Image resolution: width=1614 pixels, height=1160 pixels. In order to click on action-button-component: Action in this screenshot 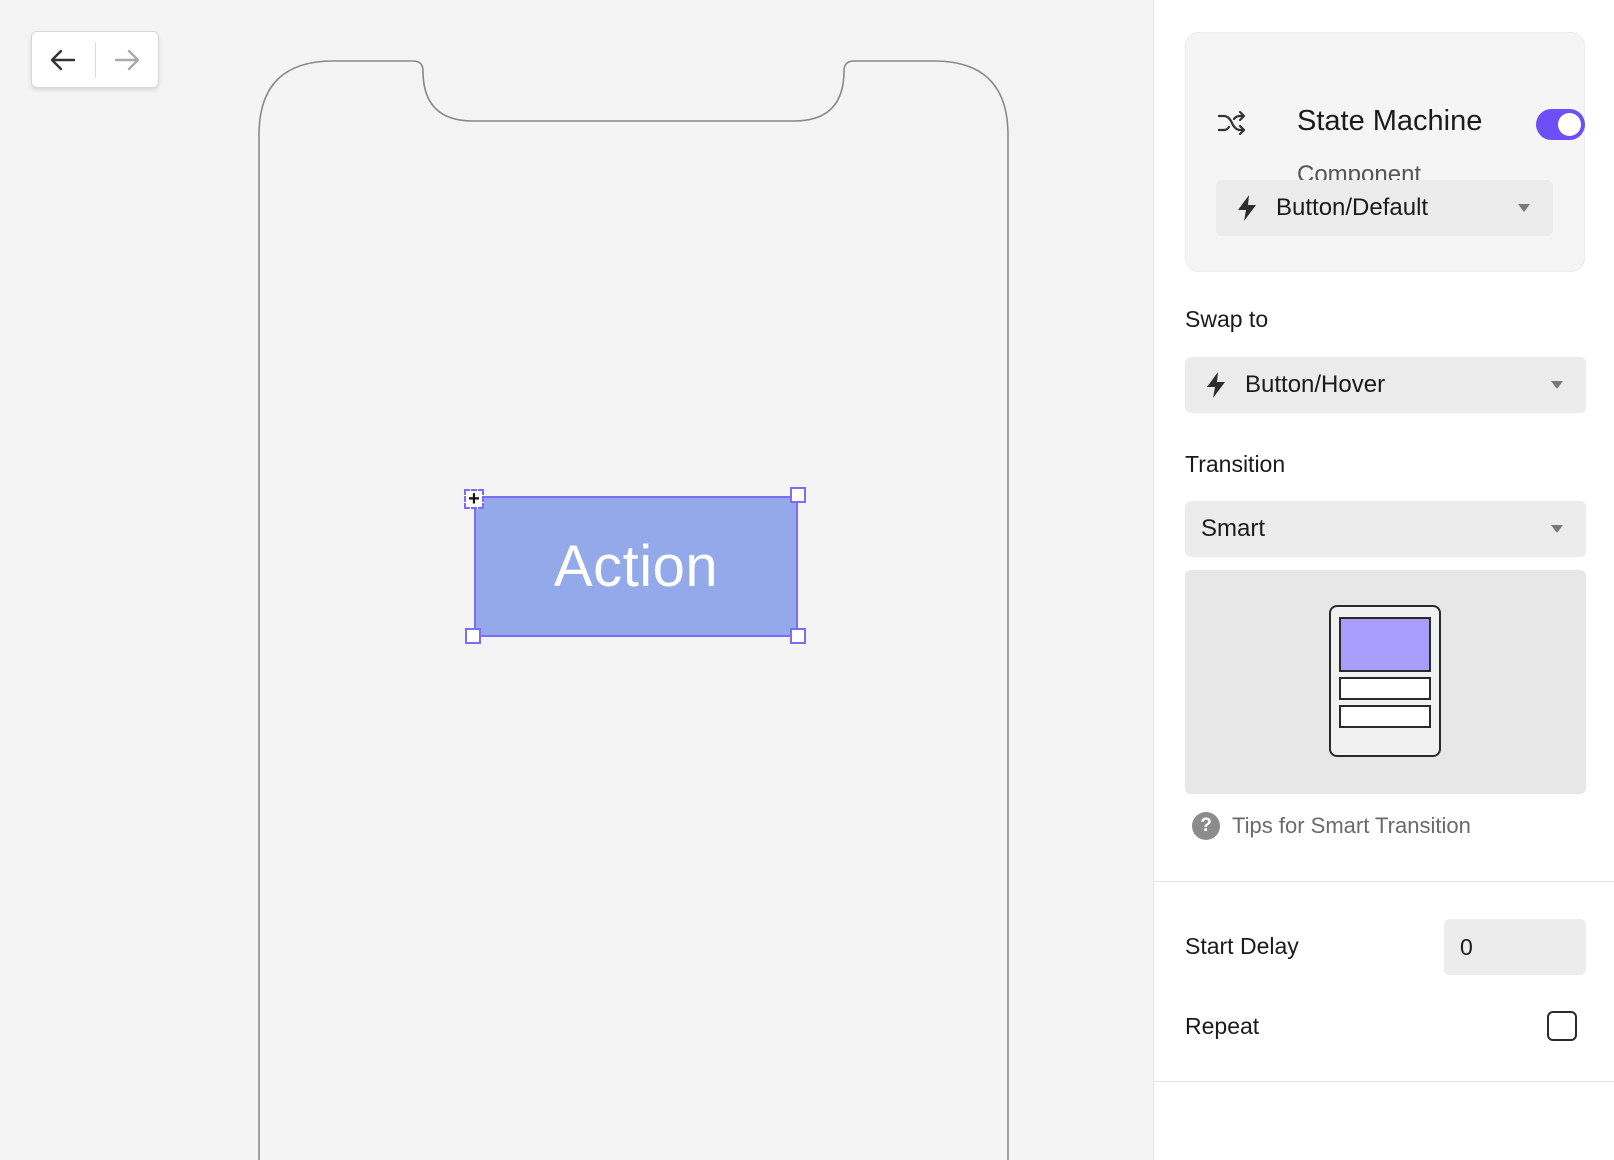, I will do `click(636, 566)`.